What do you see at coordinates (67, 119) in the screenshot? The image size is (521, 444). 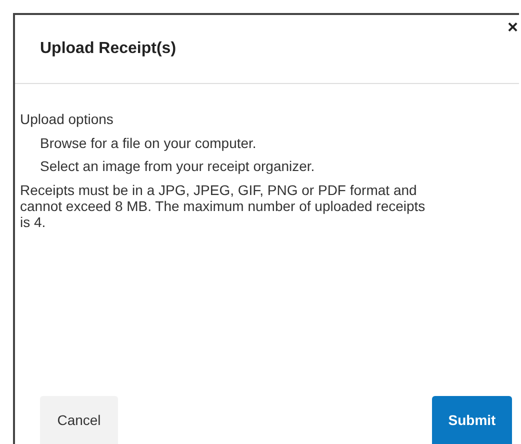 I see `options-label: Upload options` at bounding box center [67, 119].